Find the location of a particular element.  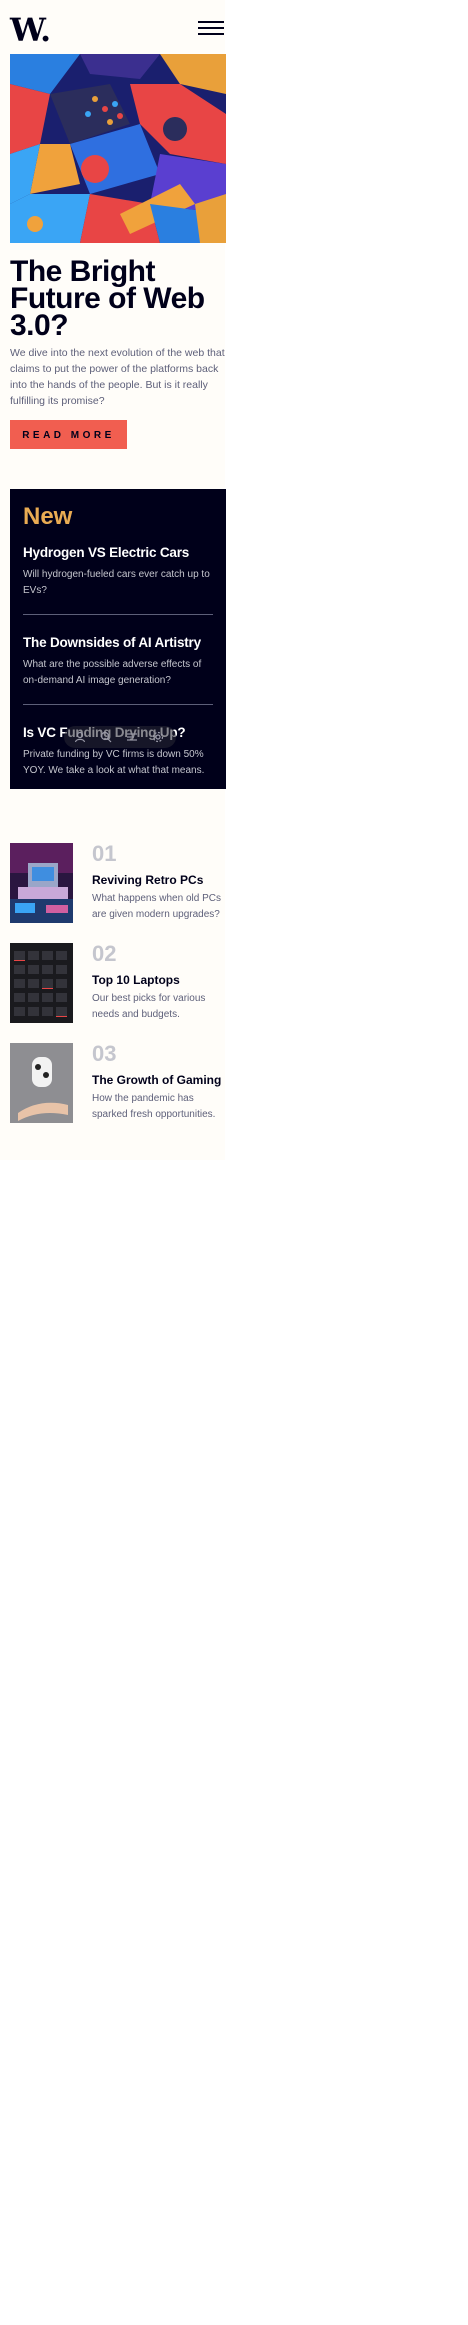

list-item-number: 03 is located at coordinates (104, 1053).